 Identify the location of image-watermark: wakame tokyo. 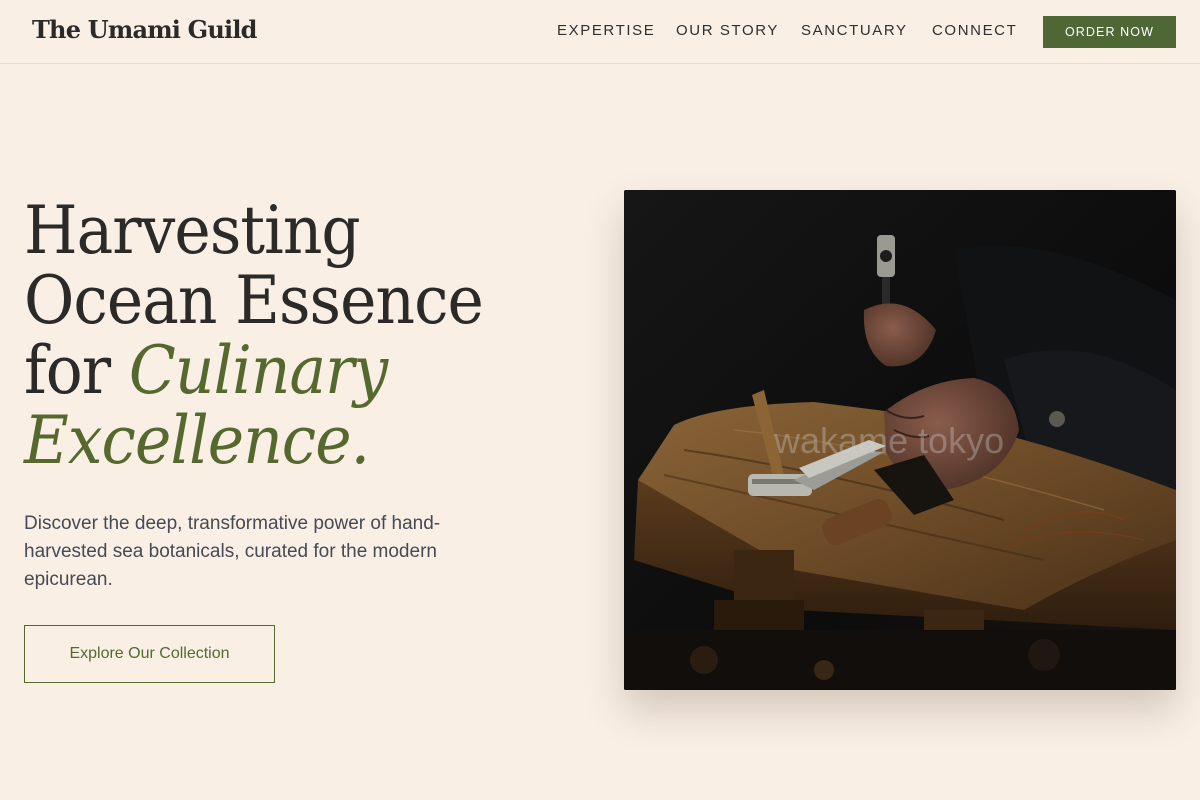
(889, 440).